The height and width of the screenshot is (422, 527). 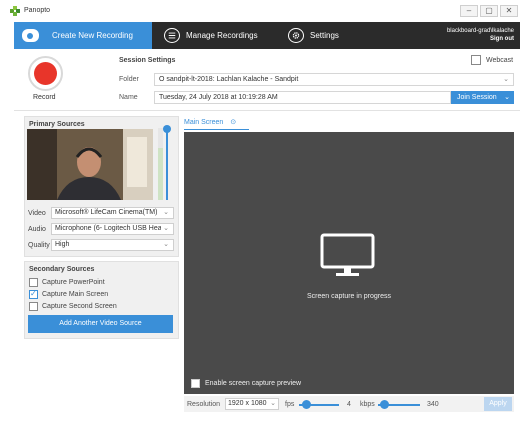 I want to click on record-camera-icon, so click(x=30, y=35).